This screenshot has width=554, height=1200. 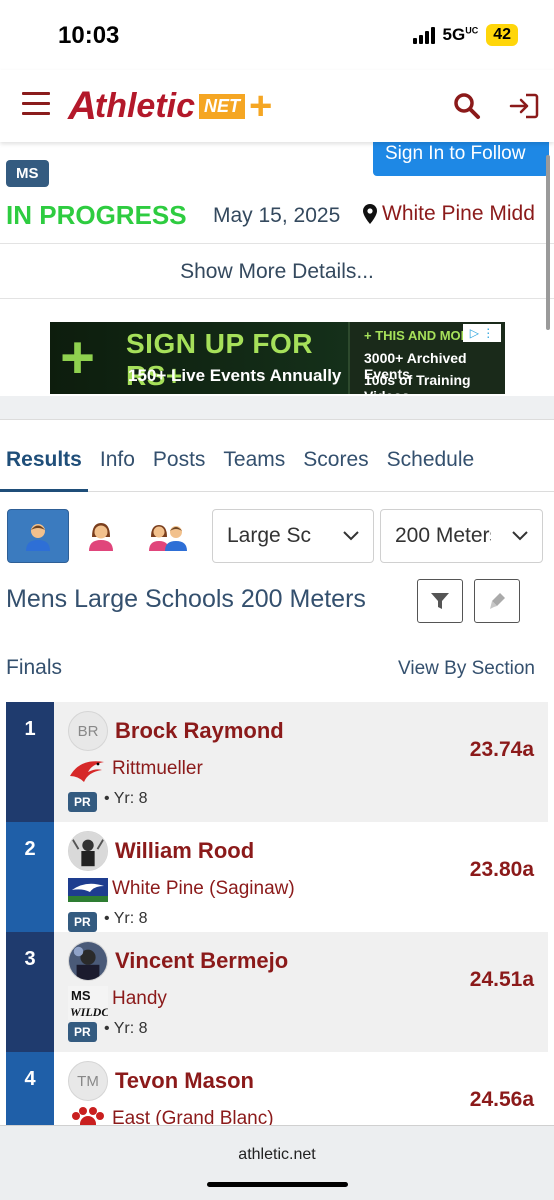 I want to click on url-text: athletic.net, so click(x=277, y=1155).